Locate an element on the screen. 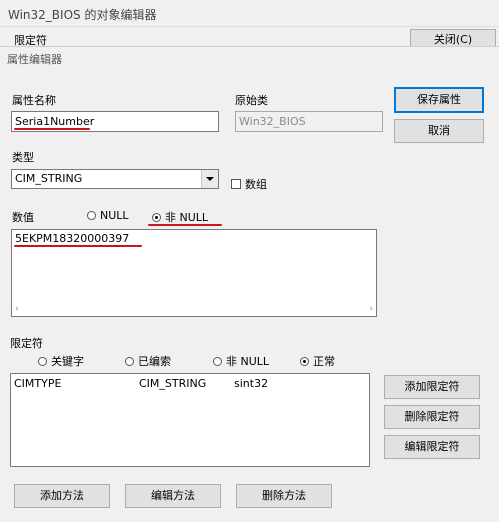  edit-qualifier-button: 编辑限定符 is located at coordinates (432, 447).